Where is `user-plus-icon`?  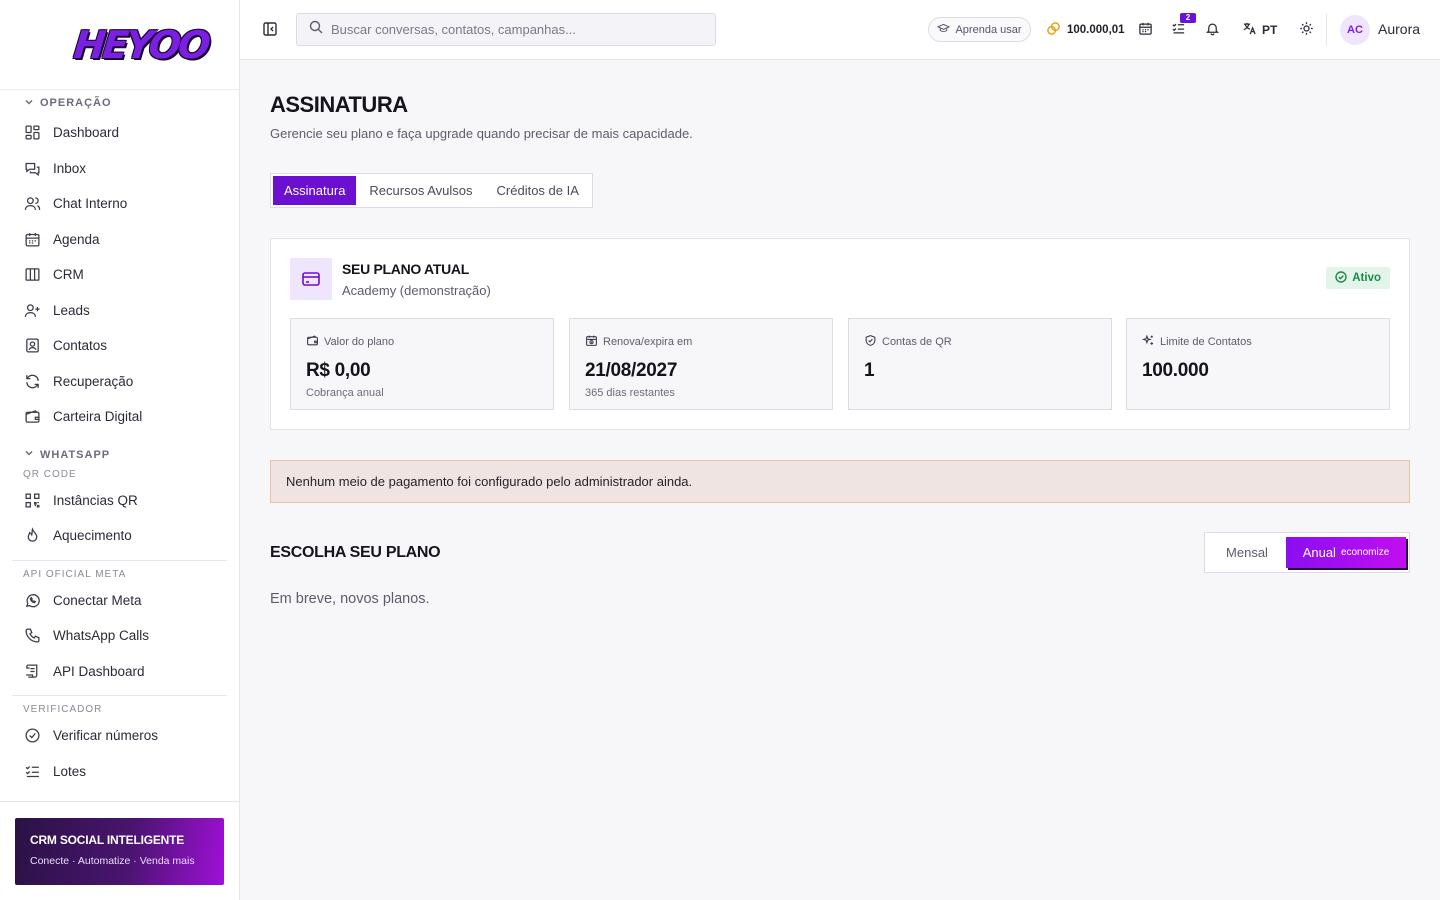 user-plus-icon is located at coordinates (32, 310).